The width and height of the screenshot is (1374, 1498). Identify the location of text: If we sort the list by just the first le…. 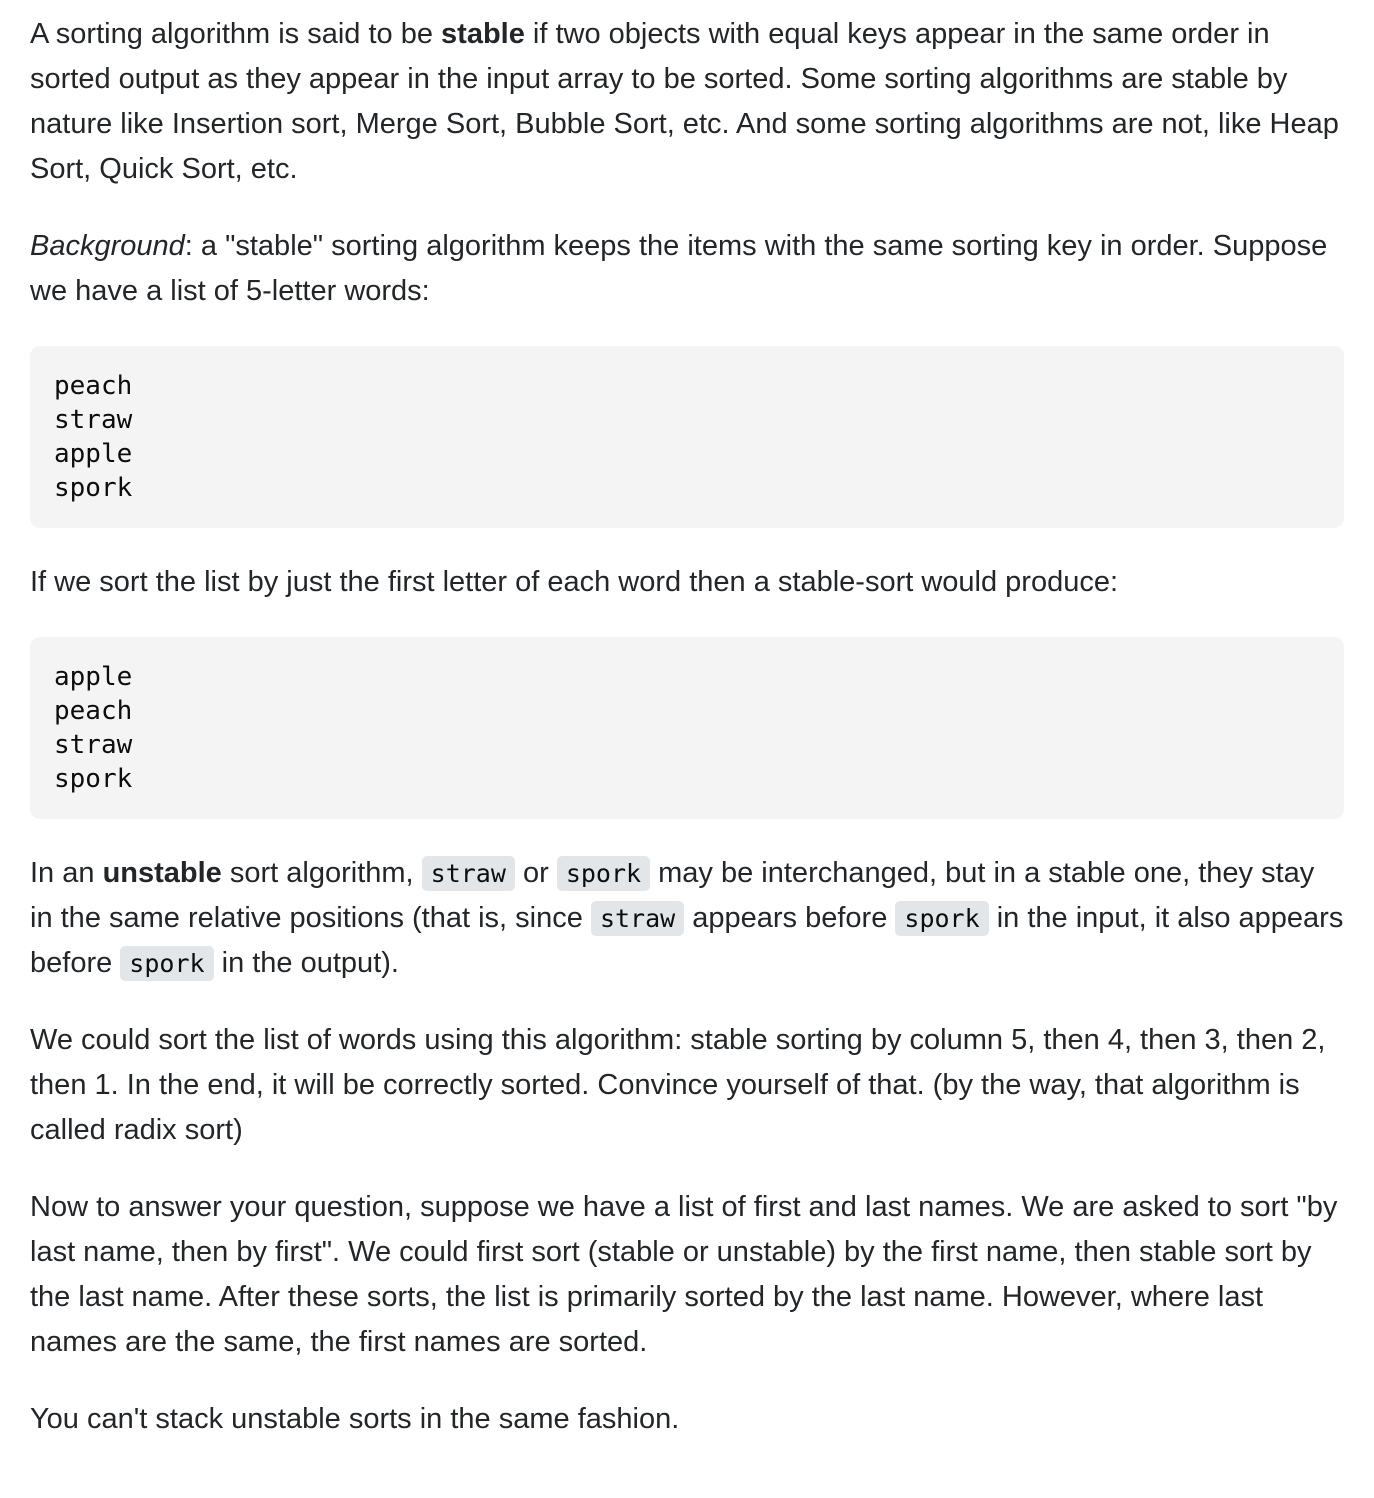
(574, 582).